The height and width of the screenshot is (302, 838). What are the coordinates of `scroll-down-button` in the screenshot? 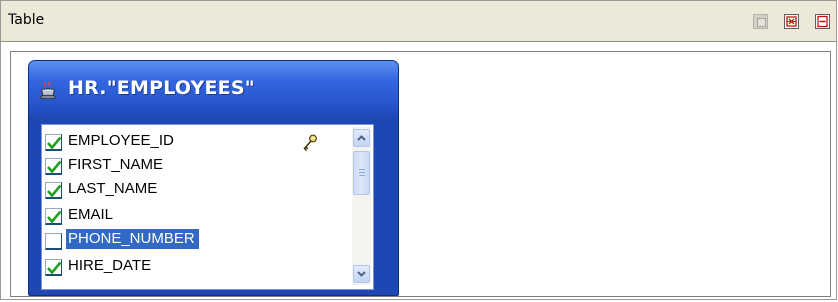 It's located at (361, 274).